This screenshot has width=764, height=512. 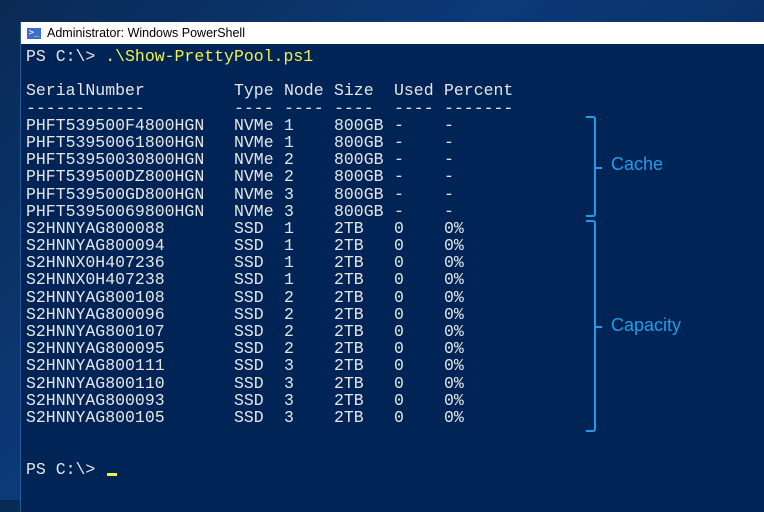 I want to click on final-prompt-line: PS C:\>, so click(x=169, y=469).